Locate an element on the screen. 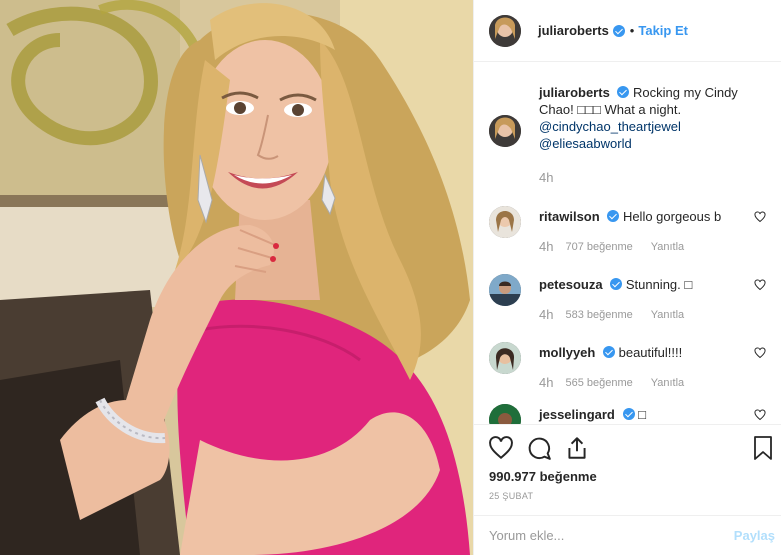  like-heart-icon is located at coordinates (501, 448).